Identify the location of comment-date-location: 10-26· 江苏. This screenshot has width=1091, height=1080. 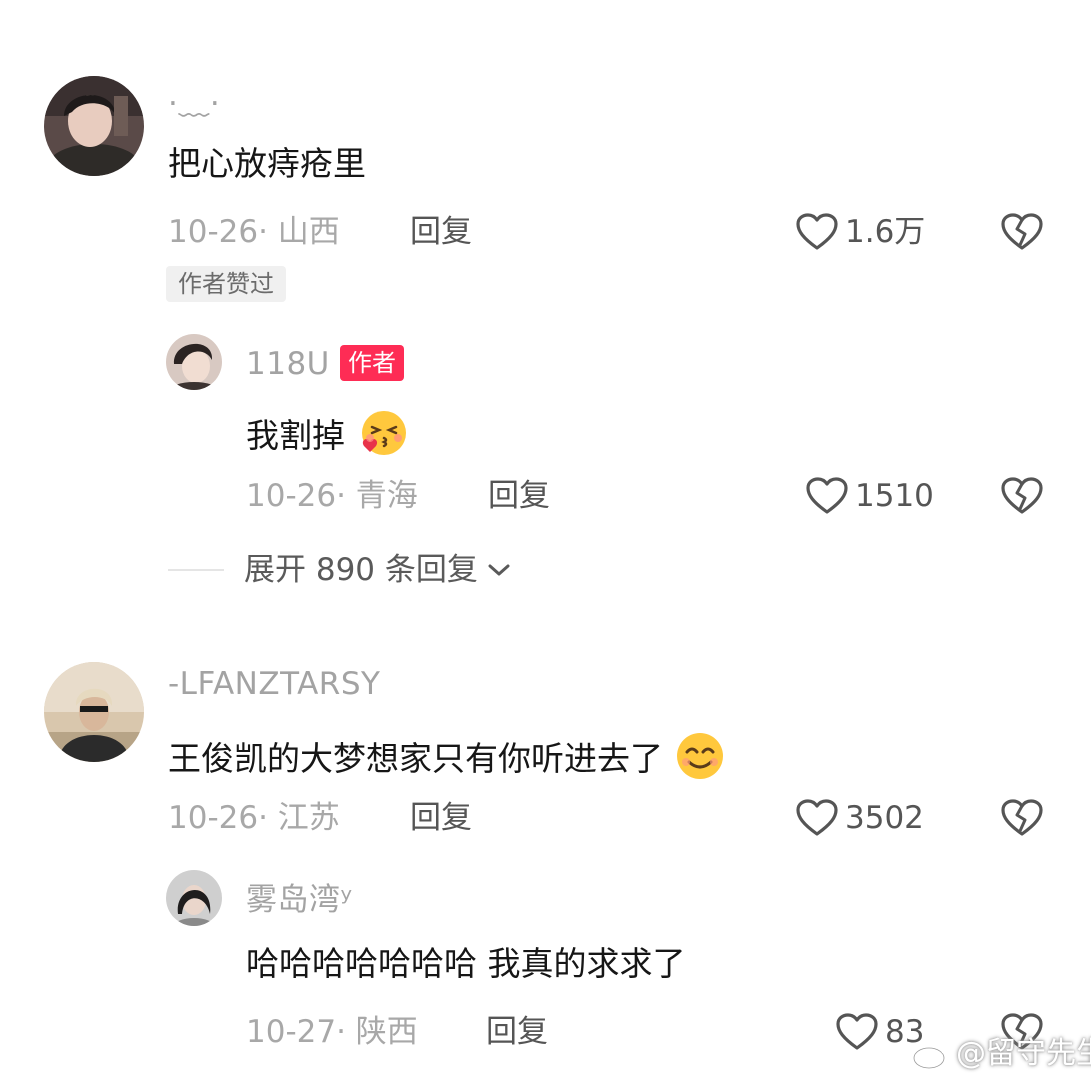
(254, 818).